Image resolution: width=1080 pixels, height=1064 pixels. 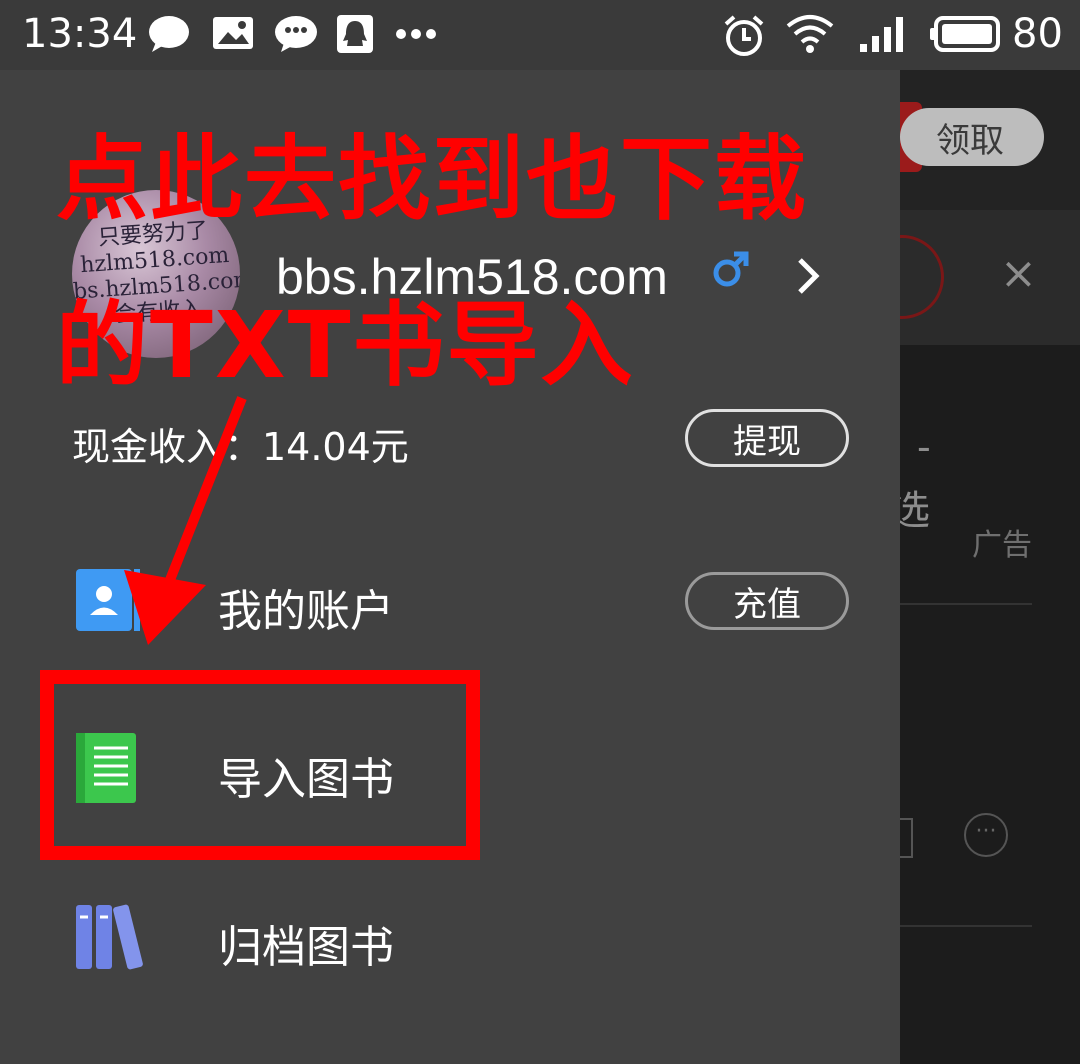 What do you see at coordinates (1037, 34) in the screenshot?
I see `battery-level: 80` at bounding box center [1037, 34].